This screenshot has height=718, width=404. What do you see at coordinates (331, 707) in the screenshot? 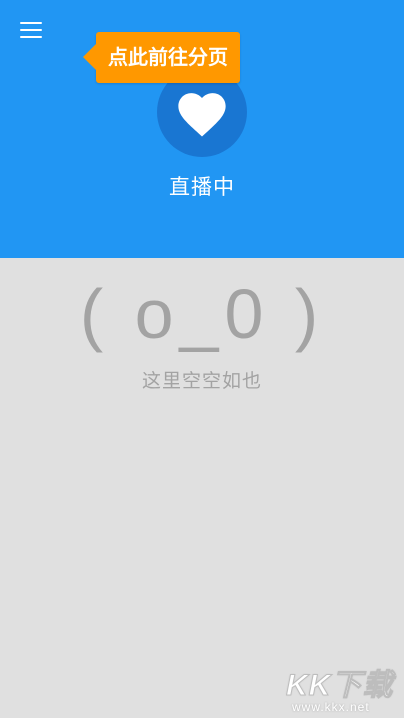
I see `watermark-url: www.kkx.net` at bounding box center [331, 707].